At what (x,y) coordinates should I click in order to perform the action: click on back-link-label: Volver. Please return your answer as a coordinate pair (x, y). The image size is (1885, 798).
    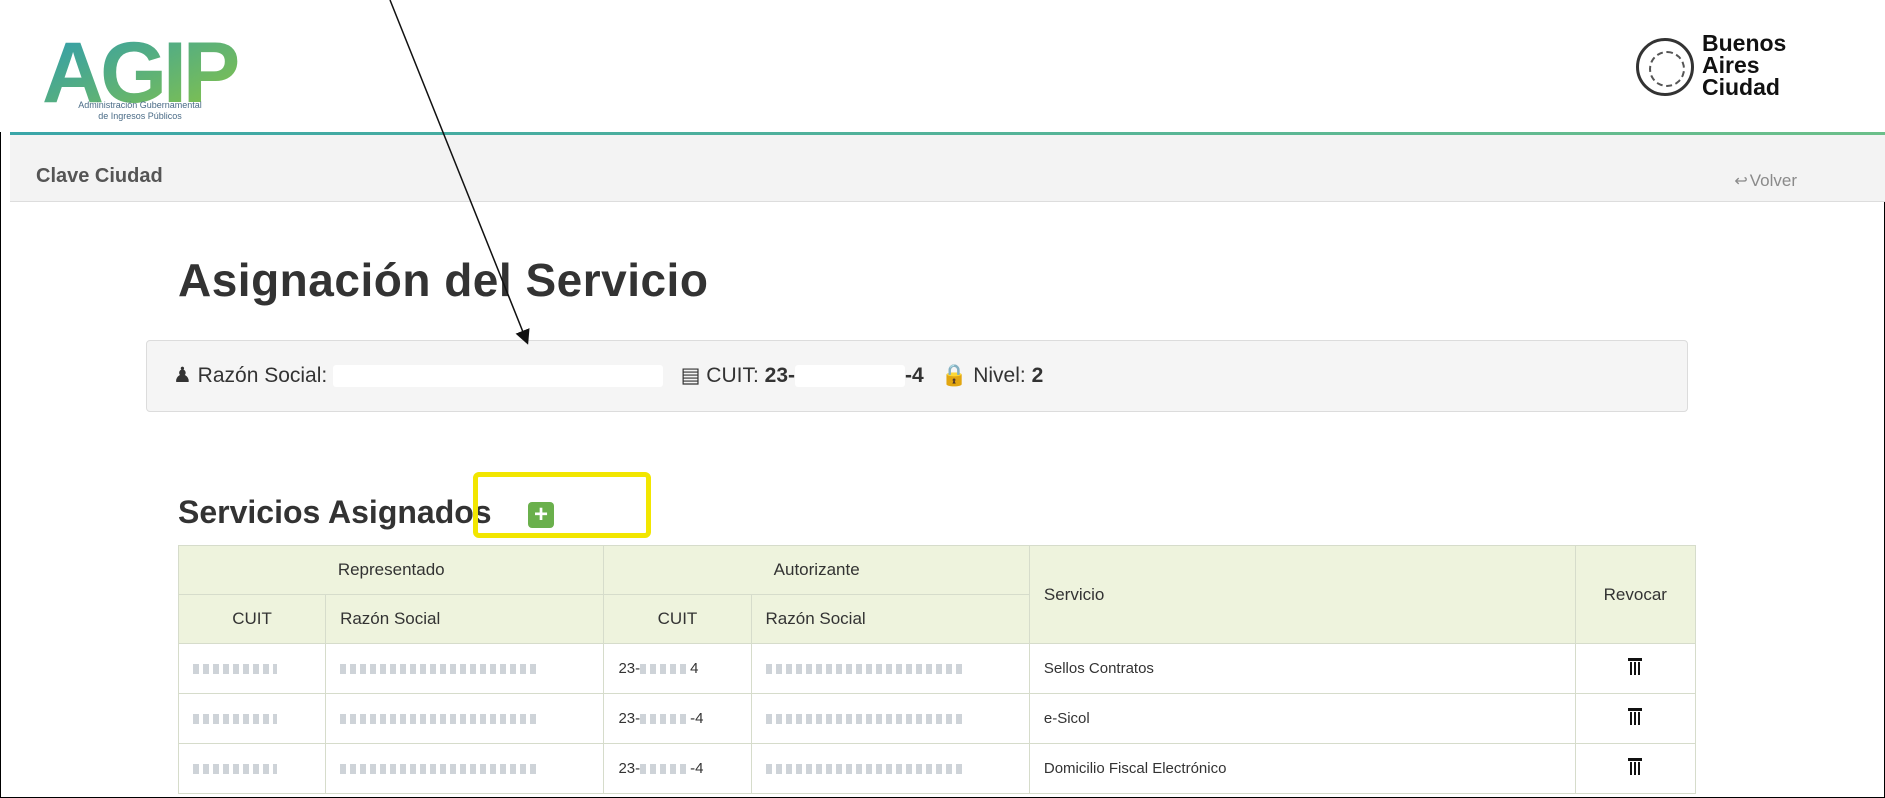
    Looking at the image, I should click on (1773, 180).